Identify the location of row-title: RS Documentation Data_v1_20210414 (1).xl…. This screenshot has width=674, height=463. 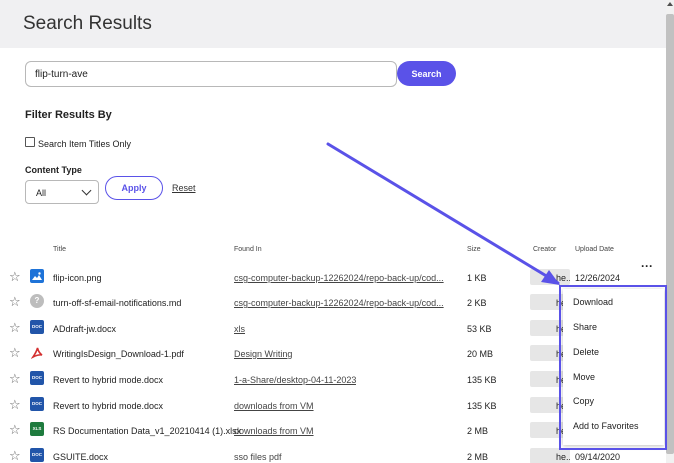
(147, 431).